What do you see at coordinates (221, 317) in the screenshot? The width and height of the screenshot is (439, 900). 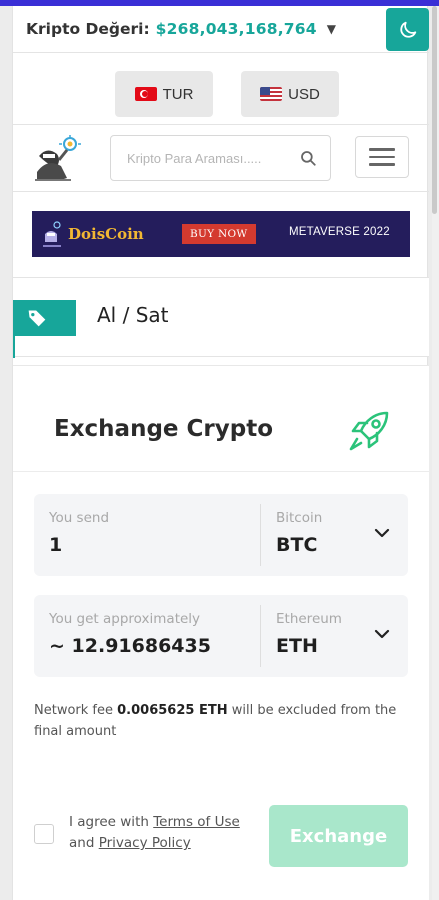 I see `section-header: Al / Sat` at bounding box center [221, 317].